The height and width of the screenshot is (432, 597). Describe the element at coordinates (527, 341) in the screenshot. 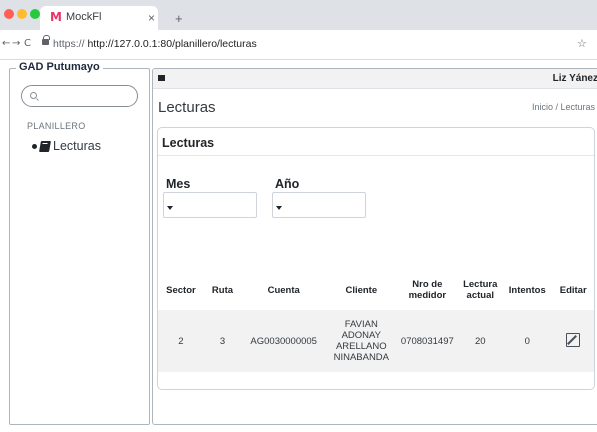

I see `cell-intentos: 0` at that location.